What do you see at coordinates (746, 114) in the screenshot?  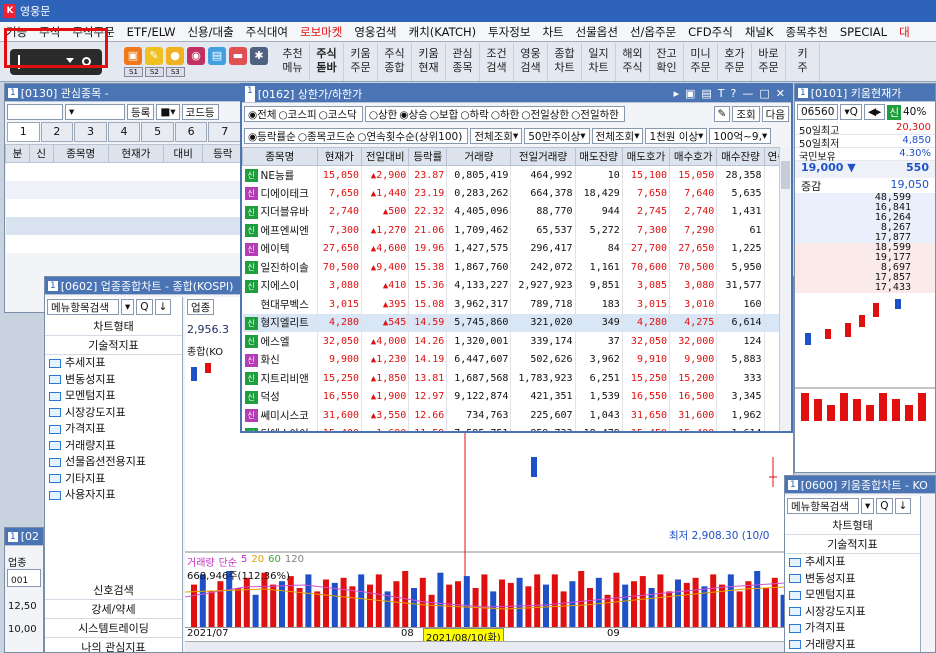 I see `query-button: 조회` at bounding box center [746, 114].